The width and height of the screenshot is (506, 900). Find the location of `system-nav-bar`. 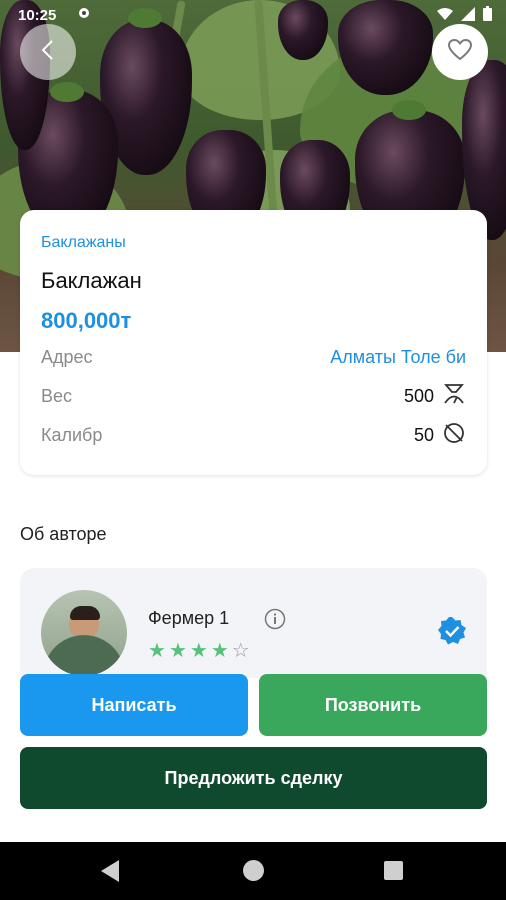

system-nav-bar is located at coordinates (253, 871).